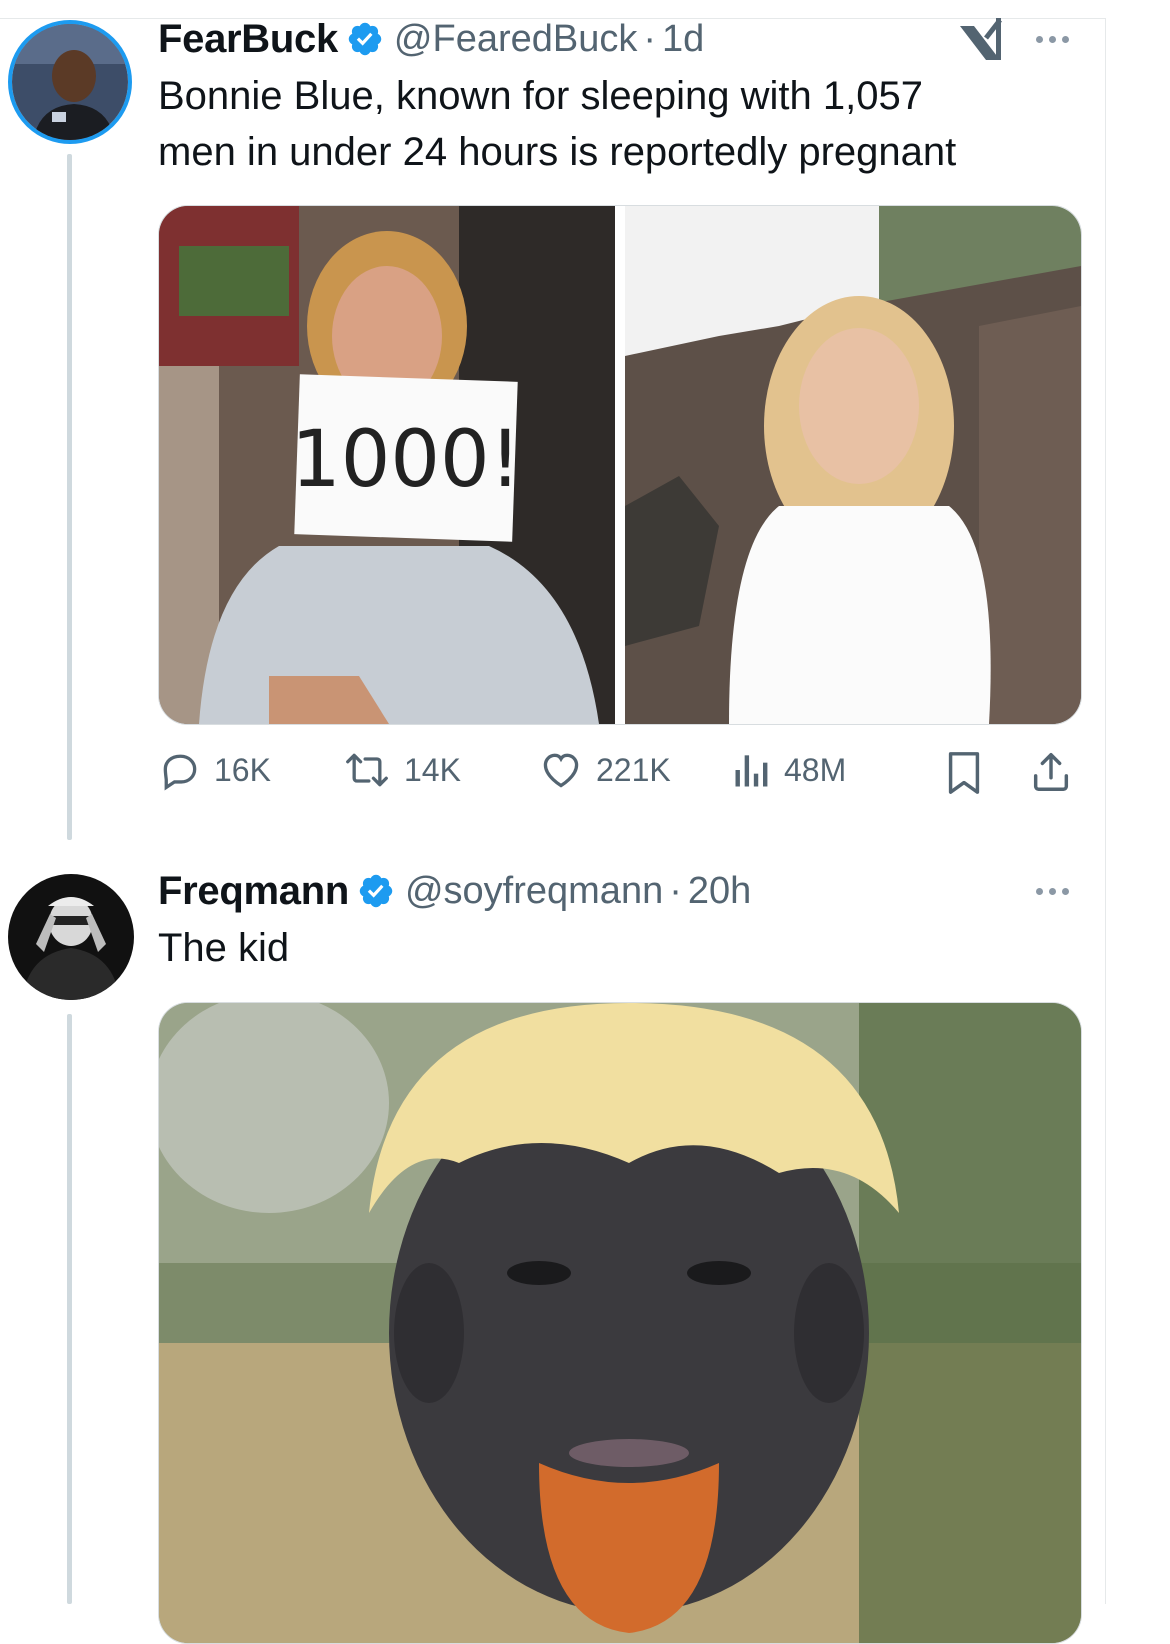  Describe the element at coordinates (534, 891) in the screenshot. I see `author-handle: @soyfreqmann` at that location.